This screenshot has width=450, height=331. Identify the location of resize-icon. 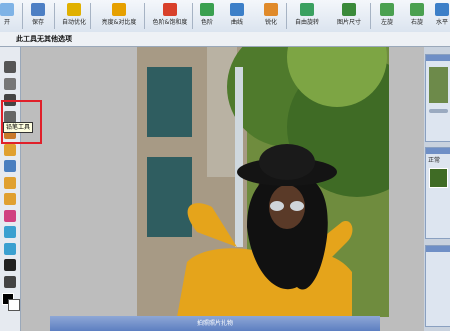
(349, 9).